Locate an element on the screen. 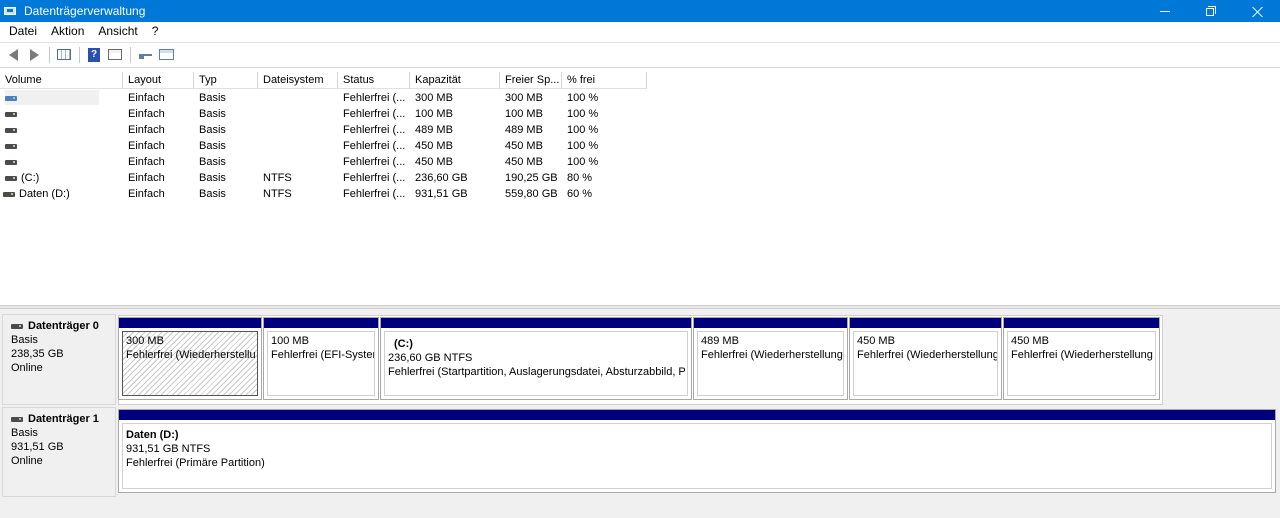 The image size is (1280, 518). rescan-button is located at coordinates (145, 55).